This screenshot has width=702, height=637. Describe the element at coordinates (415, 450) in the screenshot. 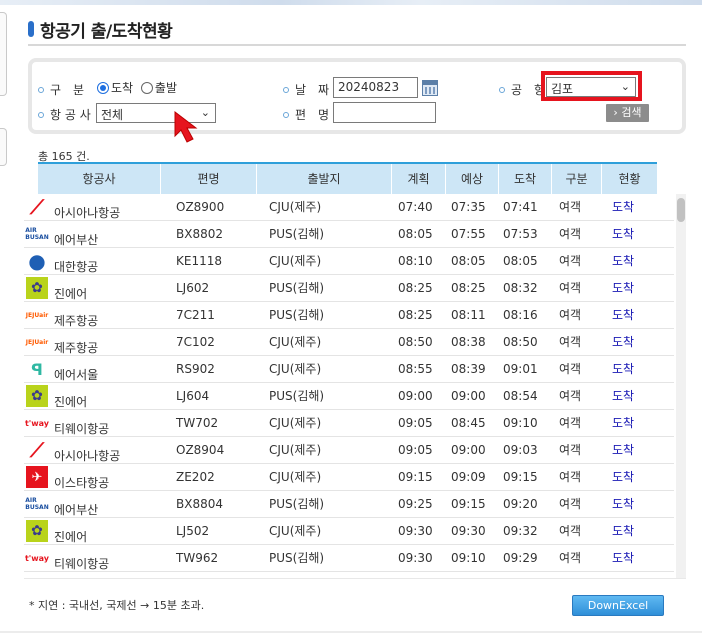

I see `cell-planned: 09:05` at that location.